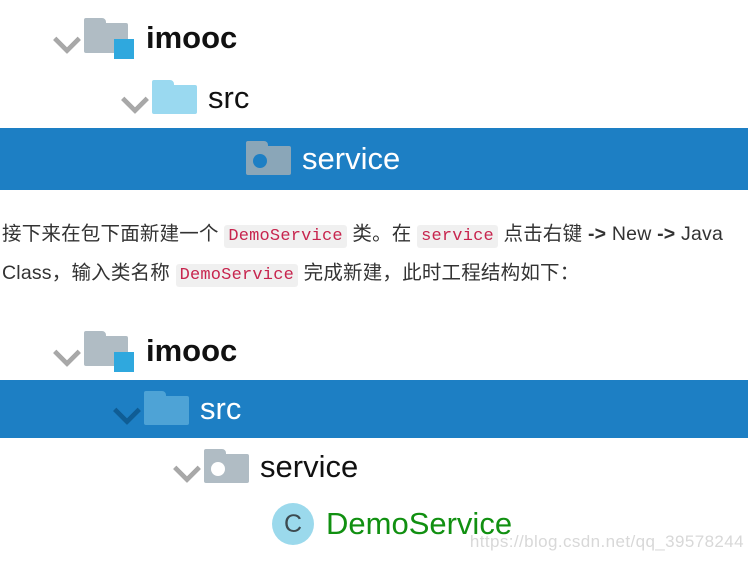 The width and height of the screenshot is (748, 562). What do you see at coordinates (542, 234) in the screenshot?
I see `paragraph-text-3: 点击右键` at bounding box center [542, 234].